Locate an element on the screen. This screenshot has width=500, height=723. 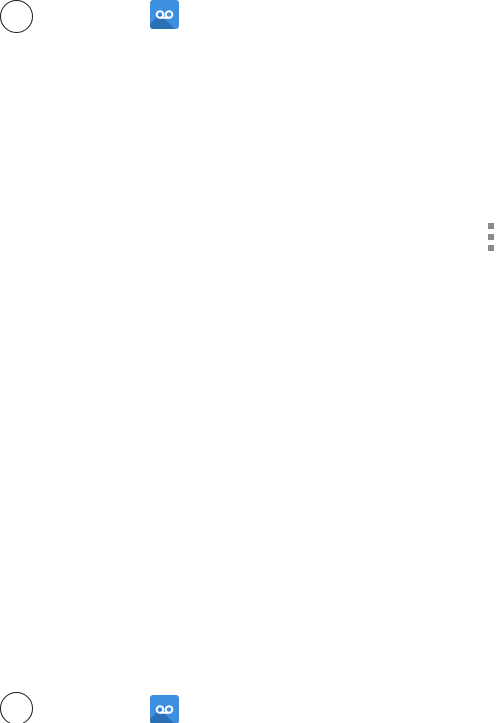
more-options-icon is located at coordinates (491, 237).